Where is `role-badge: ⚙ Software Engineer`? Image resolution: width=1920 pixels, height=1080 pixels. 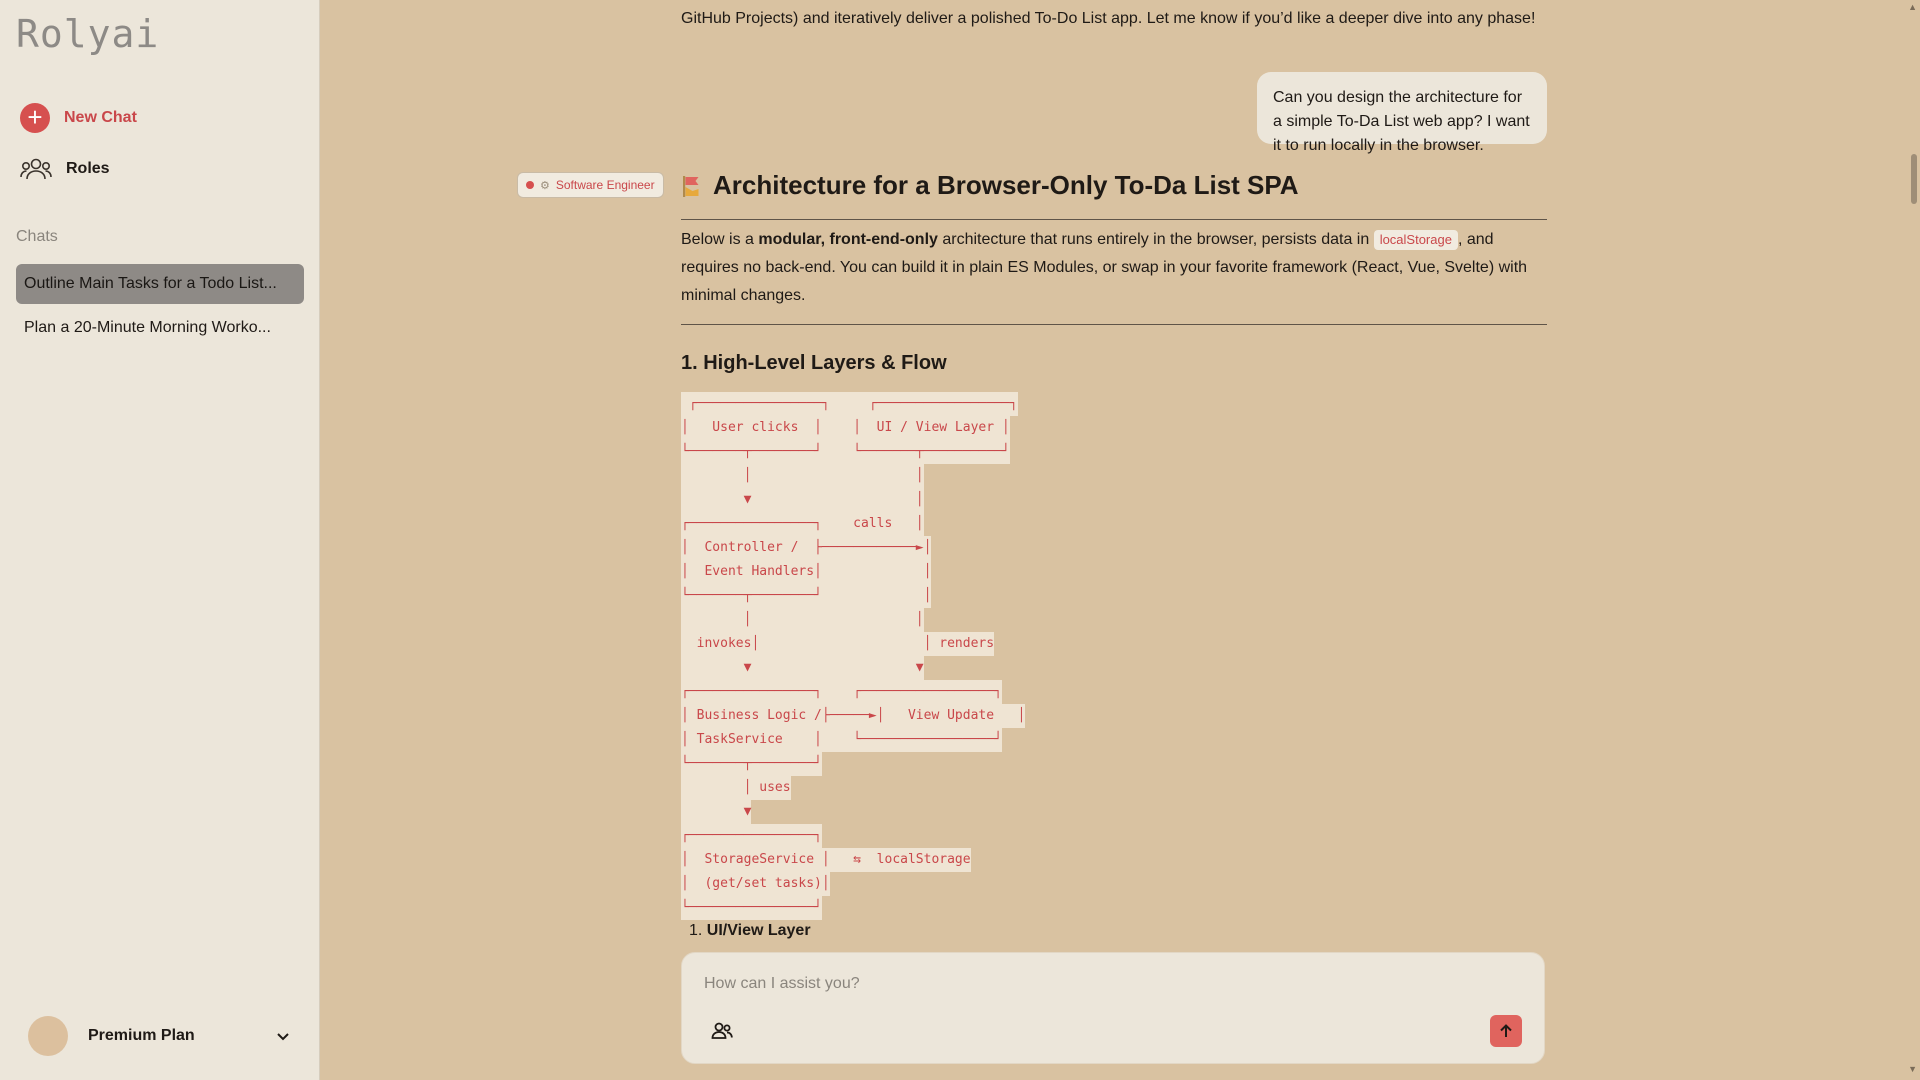 role-badge: ⚙ Software Engineer is located at coordinates (590, 185).